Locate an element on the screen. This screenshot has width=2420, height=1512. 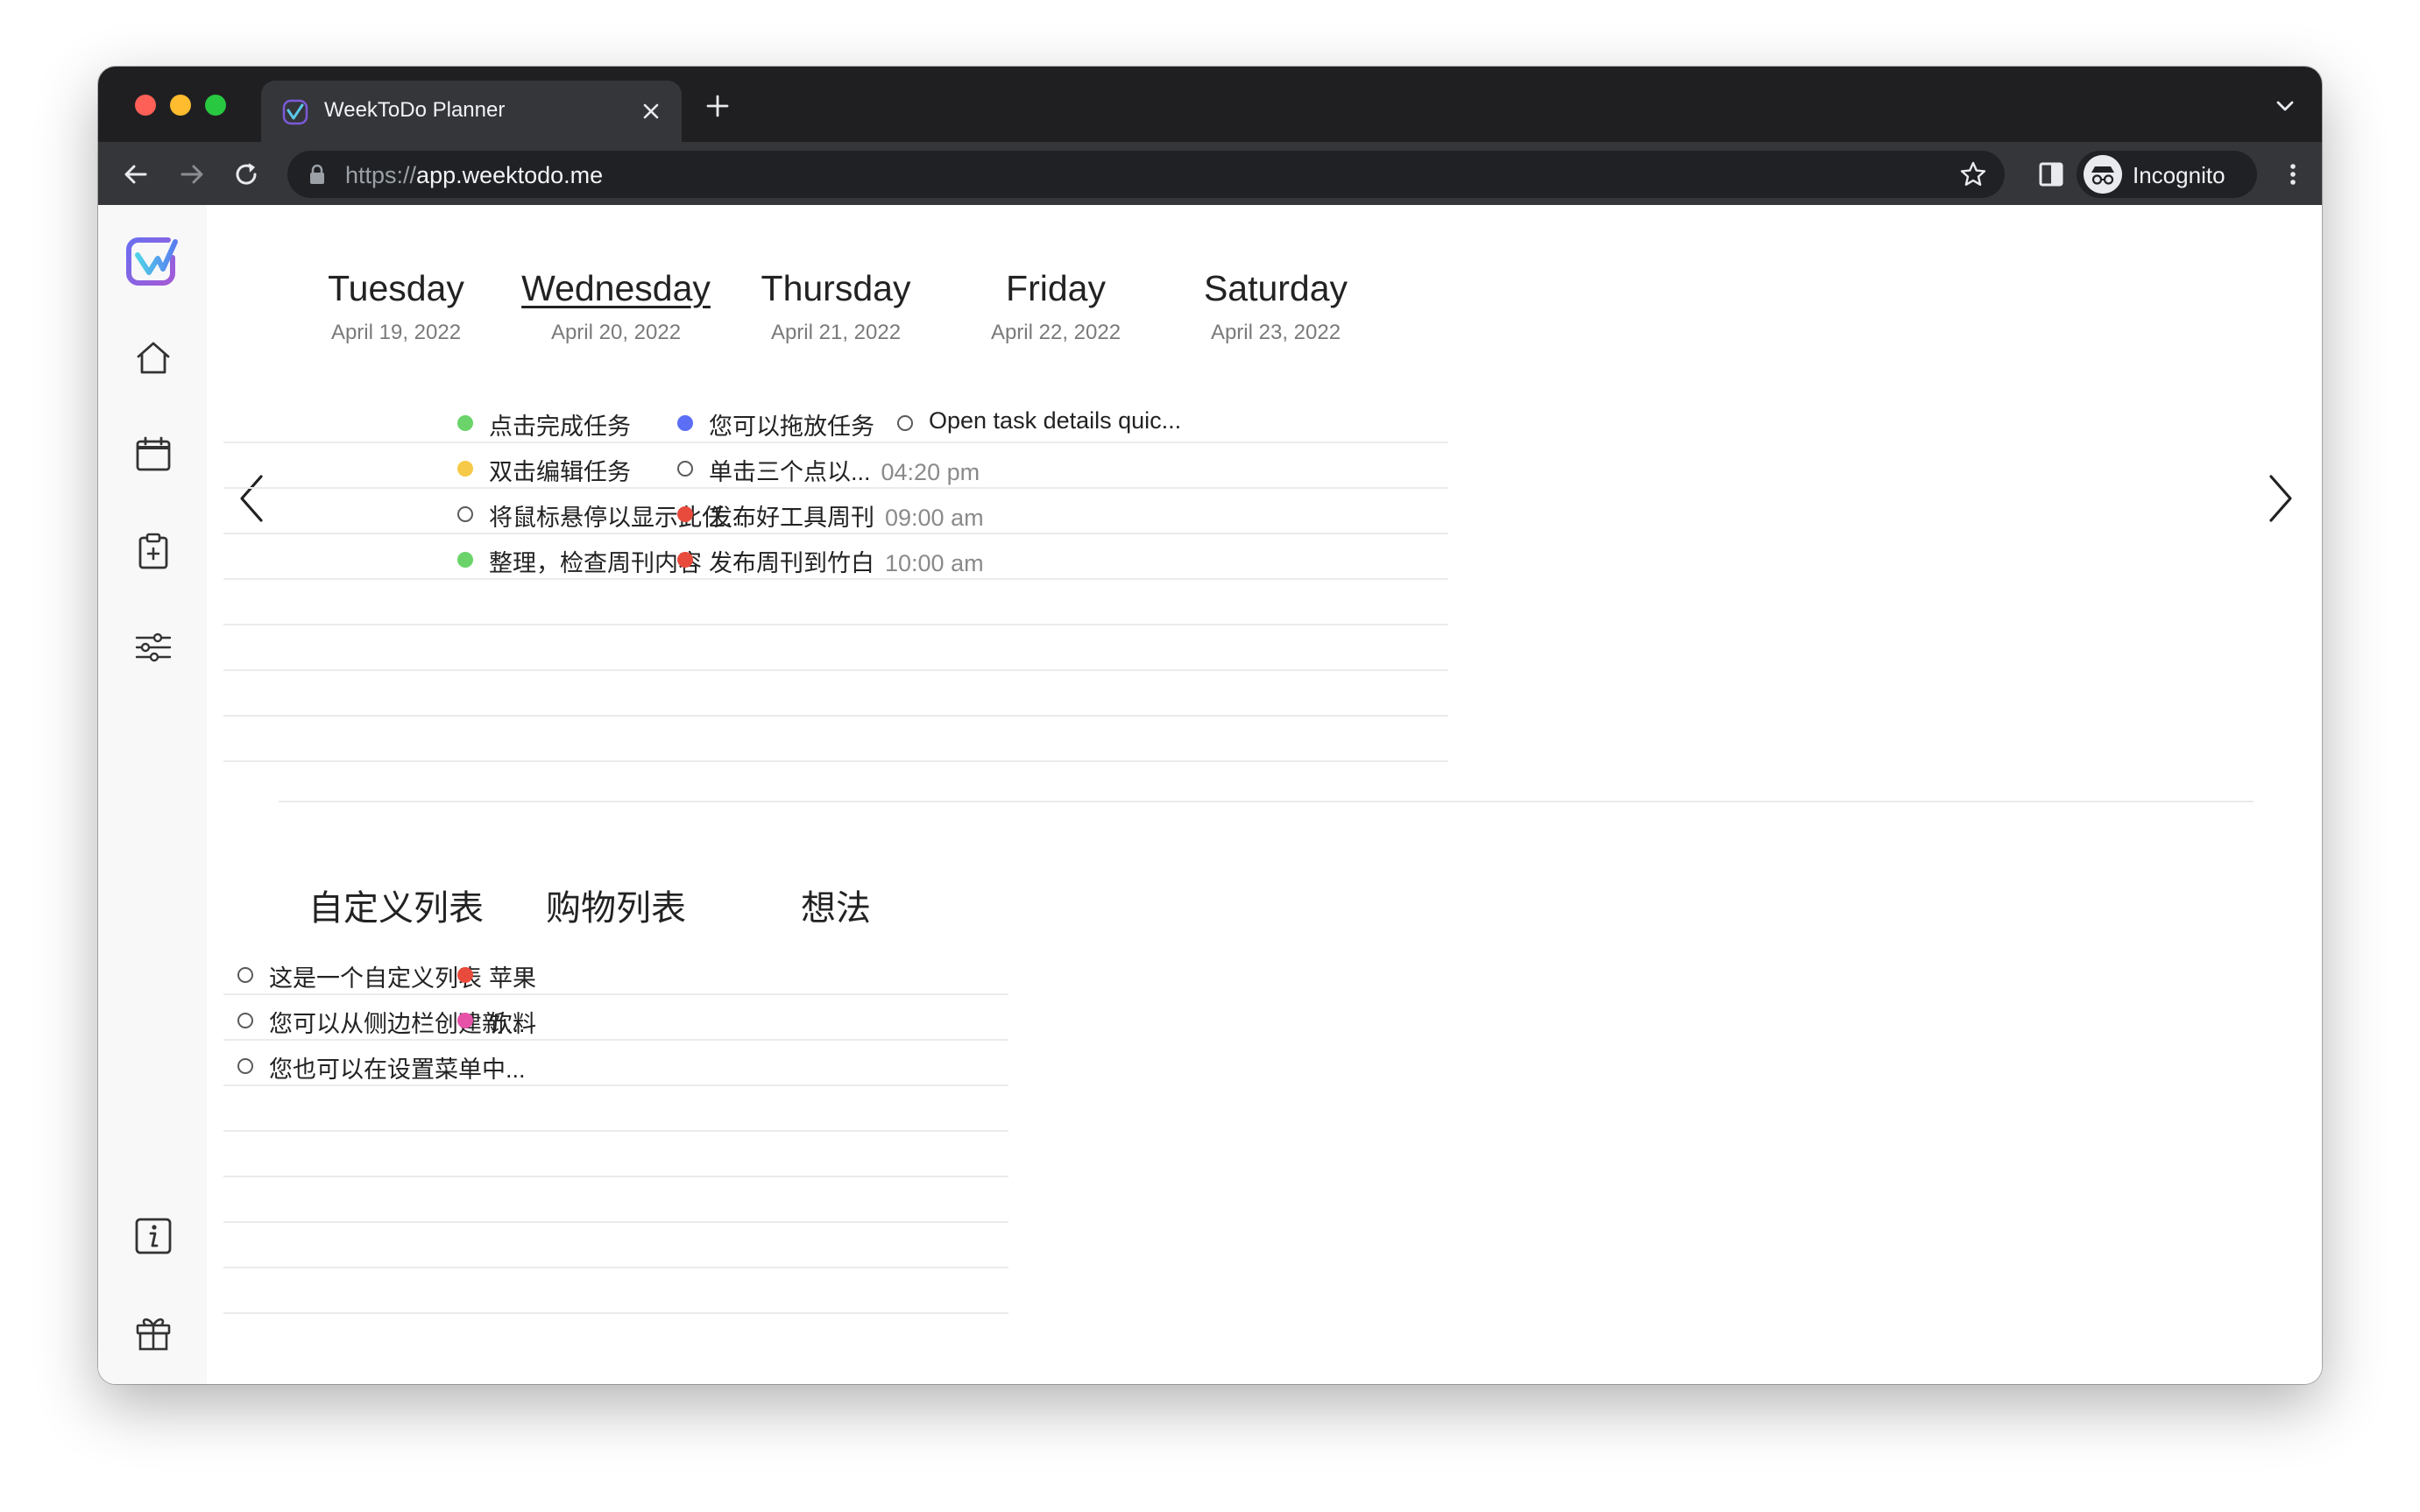
day-name: Saturday is located at coordinates (1275, 288).